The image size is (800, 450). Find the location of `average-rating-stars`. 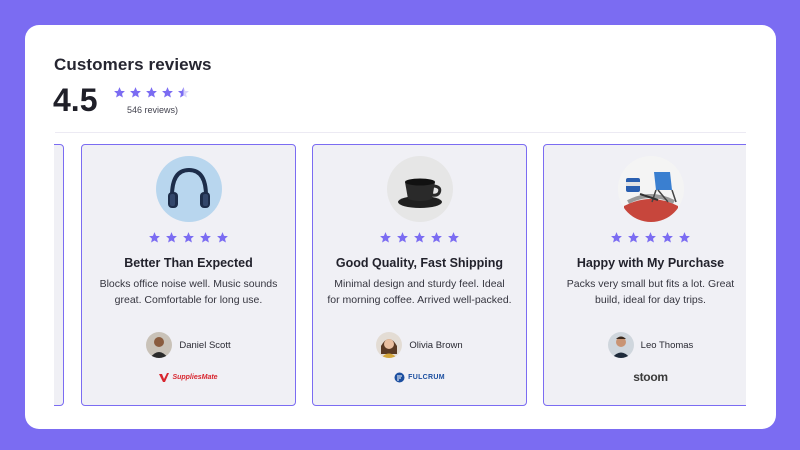

average-rating-stars is located at coordinates (151, 92).